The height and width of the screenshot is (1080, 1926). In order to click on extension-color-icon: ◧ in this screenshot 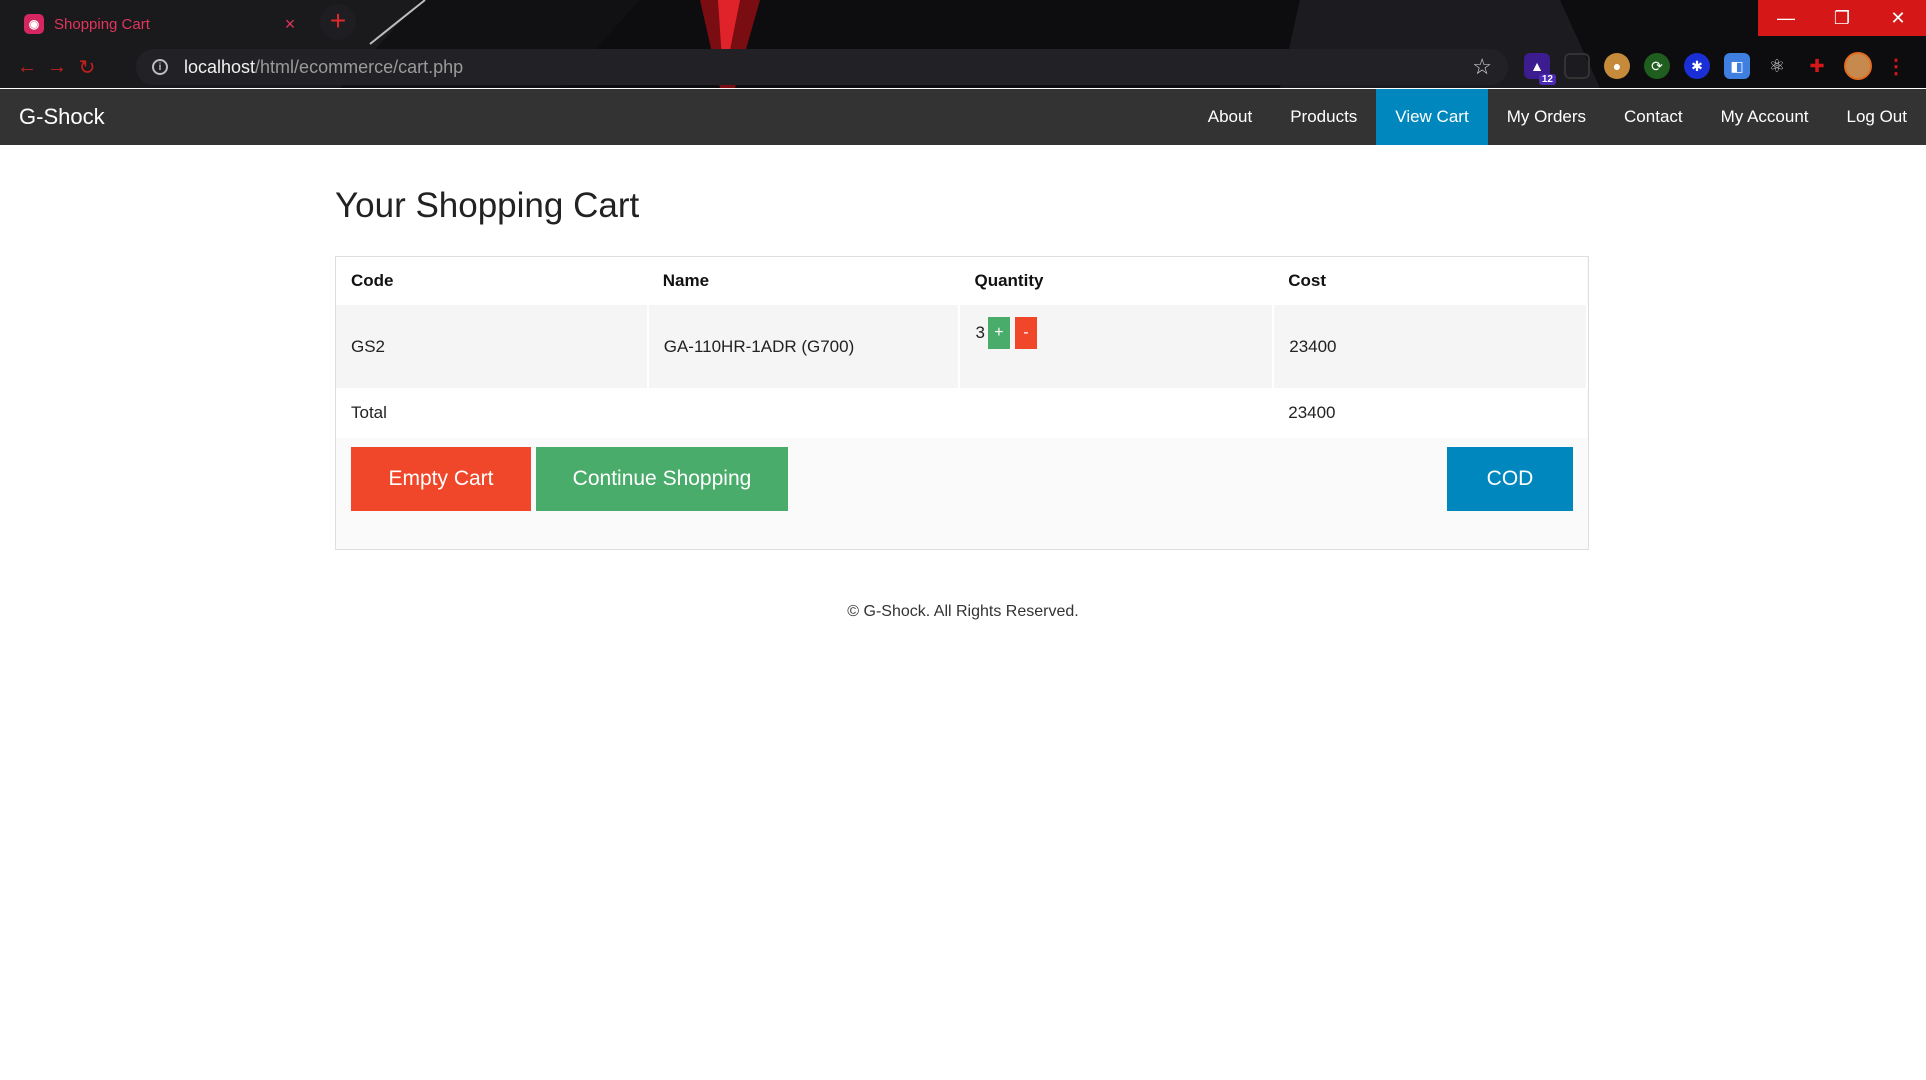, I will do `click(1737, 66)`.